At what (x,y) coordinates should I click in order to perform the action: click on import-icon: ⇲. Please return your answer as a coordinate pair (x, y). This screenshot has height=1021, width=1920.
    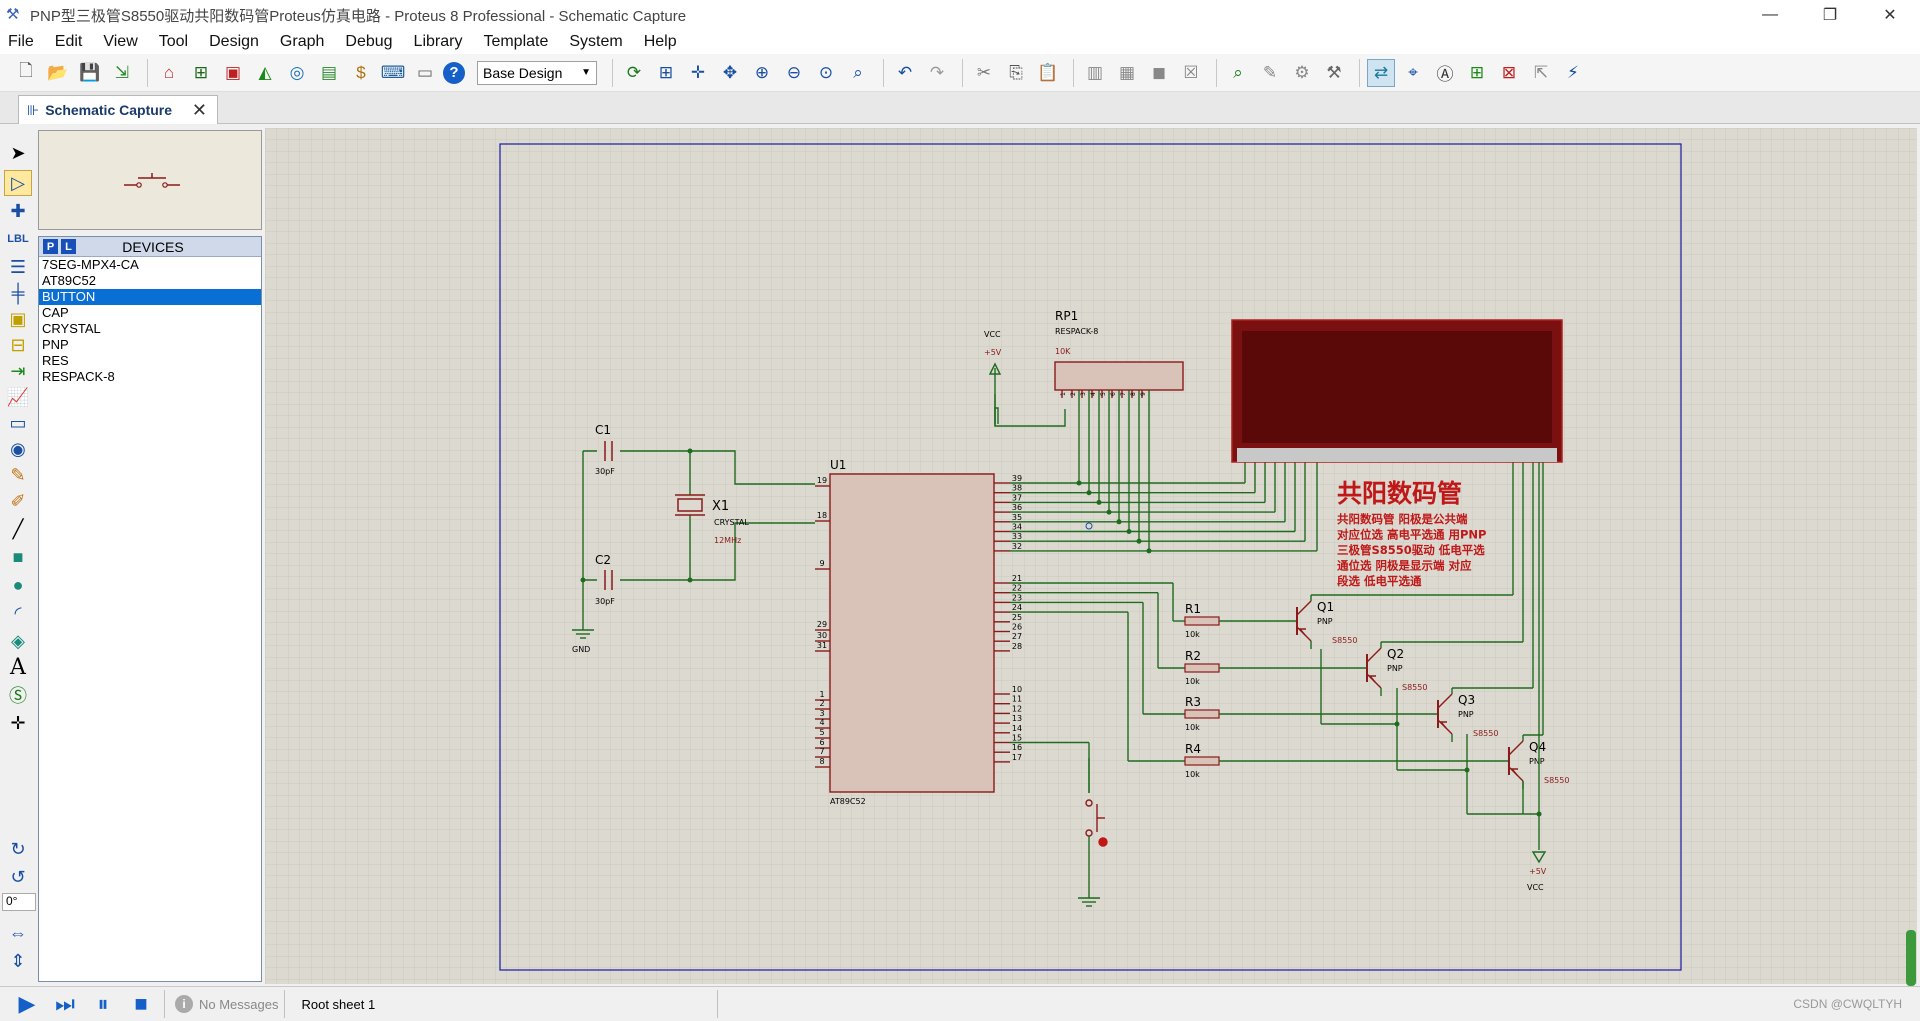
    Looking at the image, I should click on (122, 73).